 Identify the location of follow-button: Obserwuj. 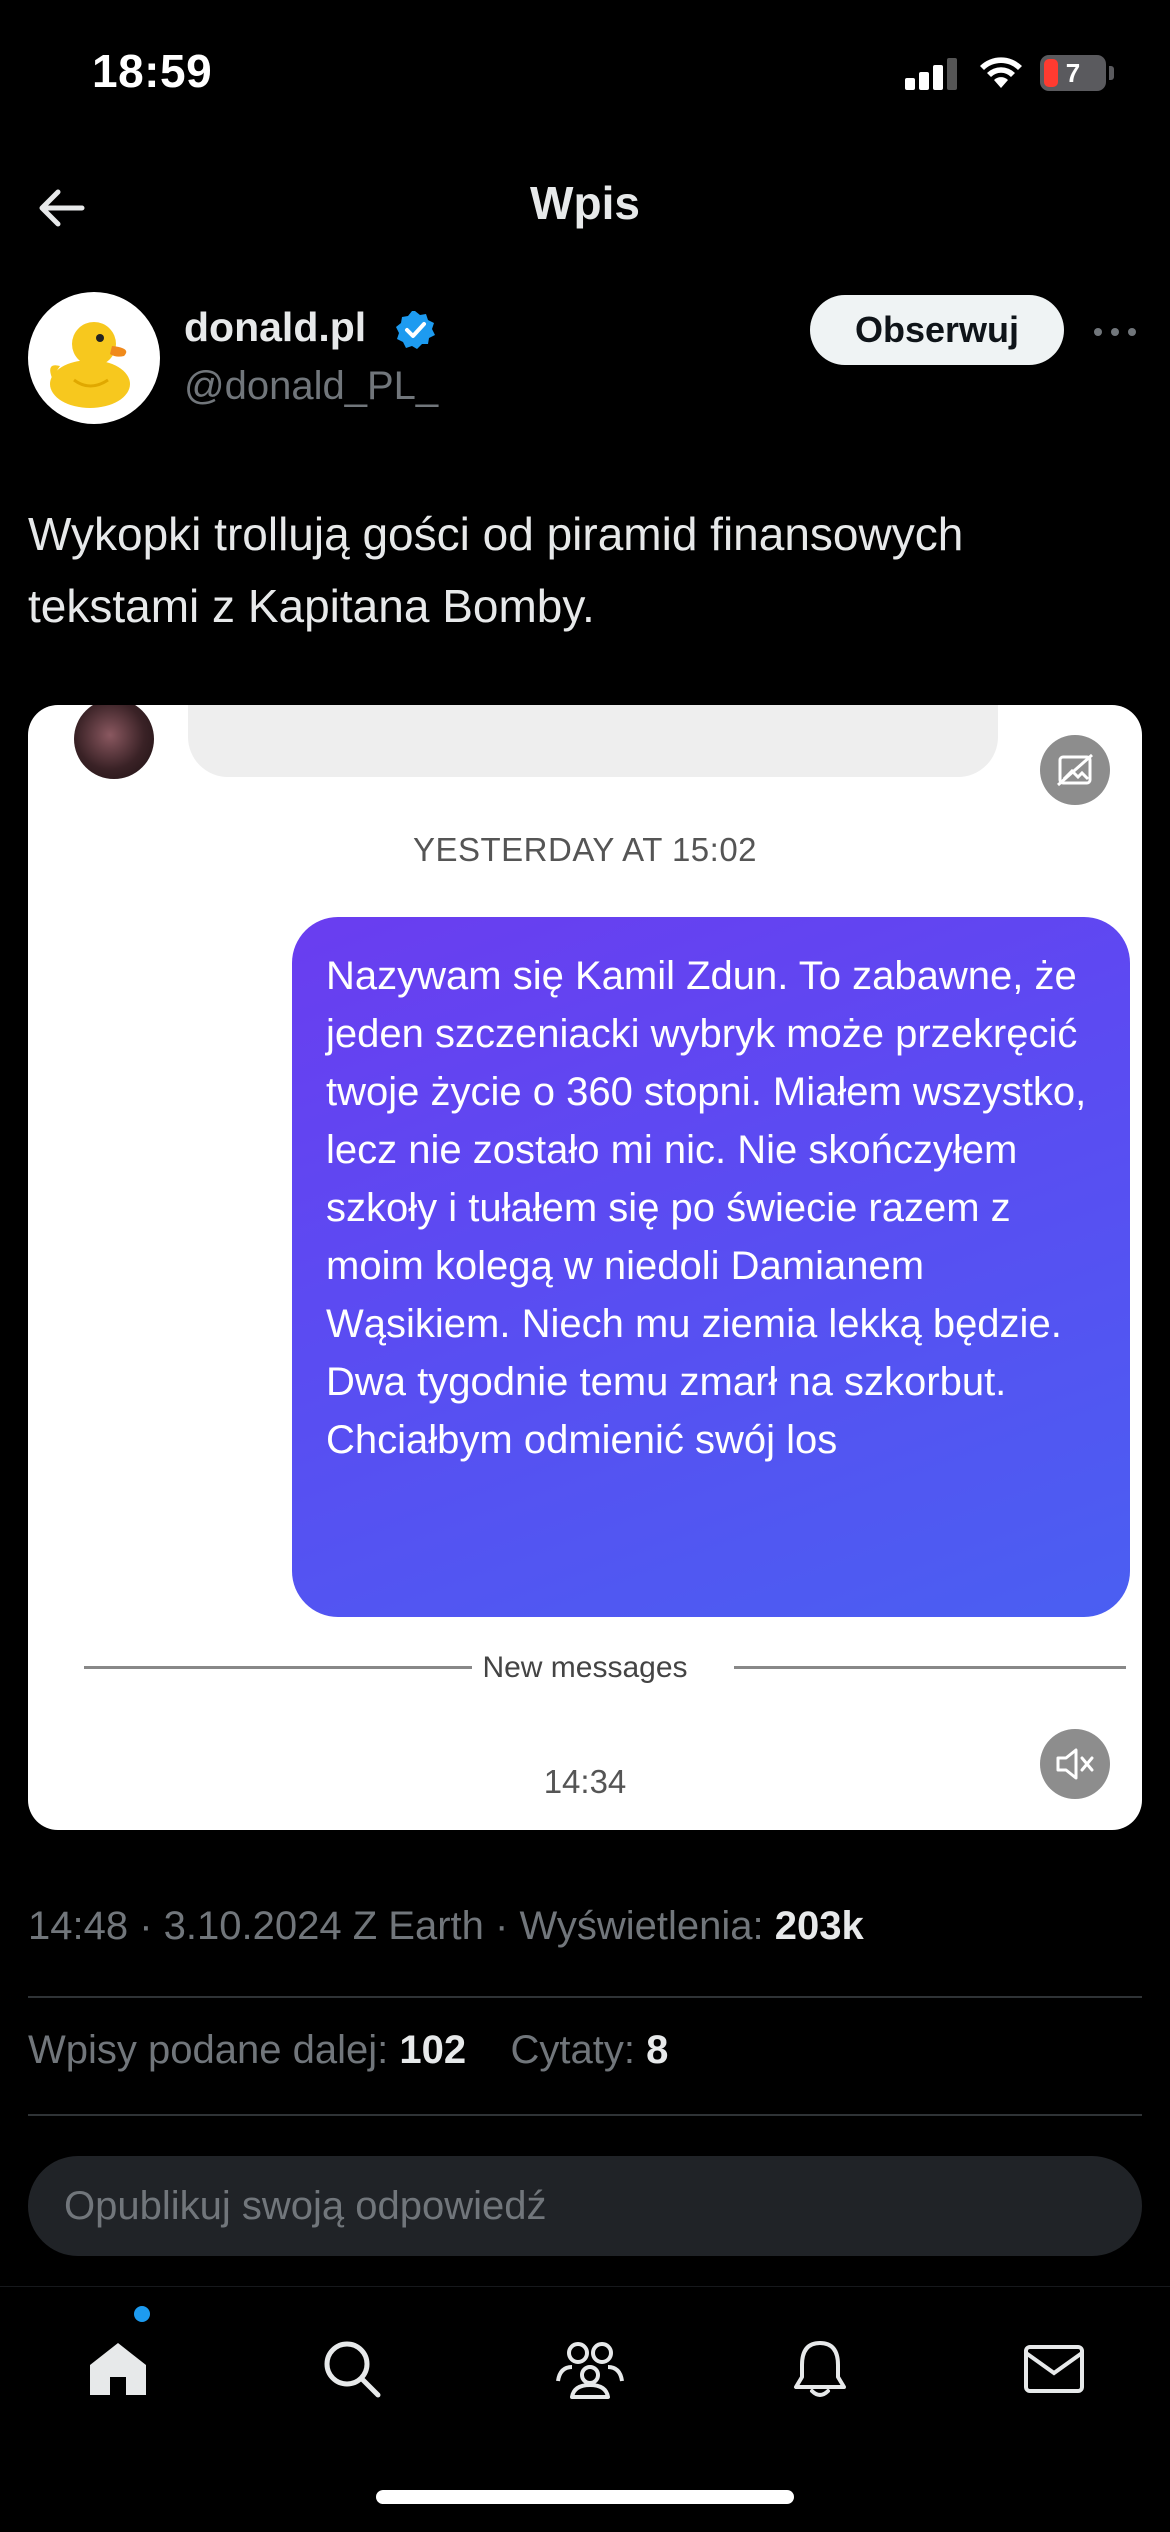
(937, 330).